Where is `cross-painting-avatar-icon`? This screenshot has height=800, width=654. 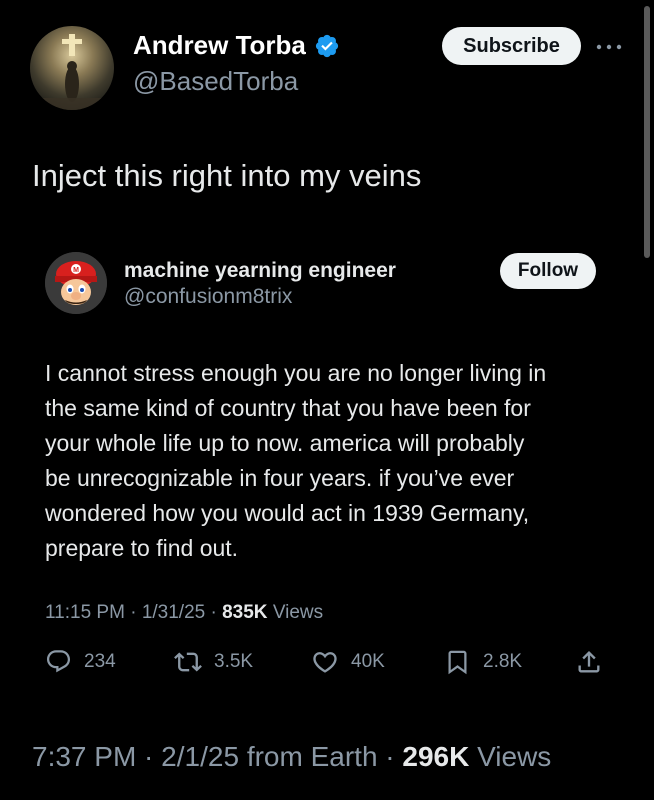
cross-painting-avatar-icon is located at coordinates (72, 68).